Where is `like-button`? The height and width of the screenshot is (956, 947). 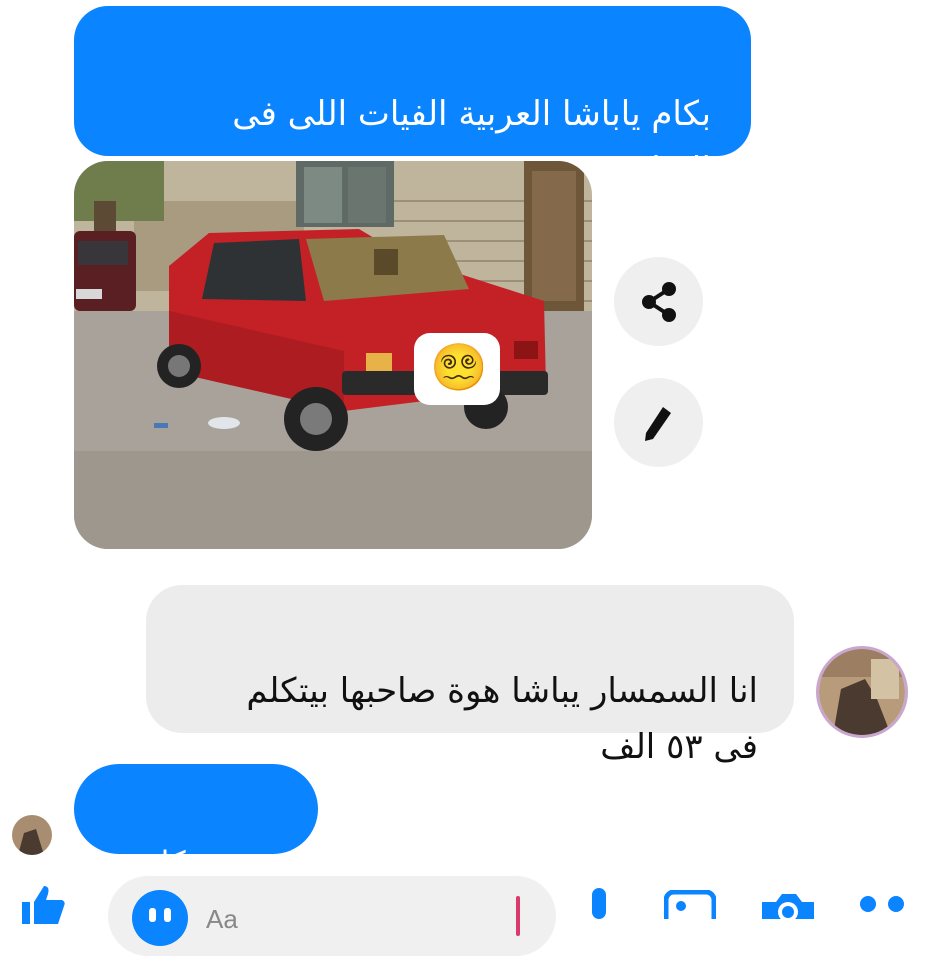
like-button is located at coordinates (42, 906).